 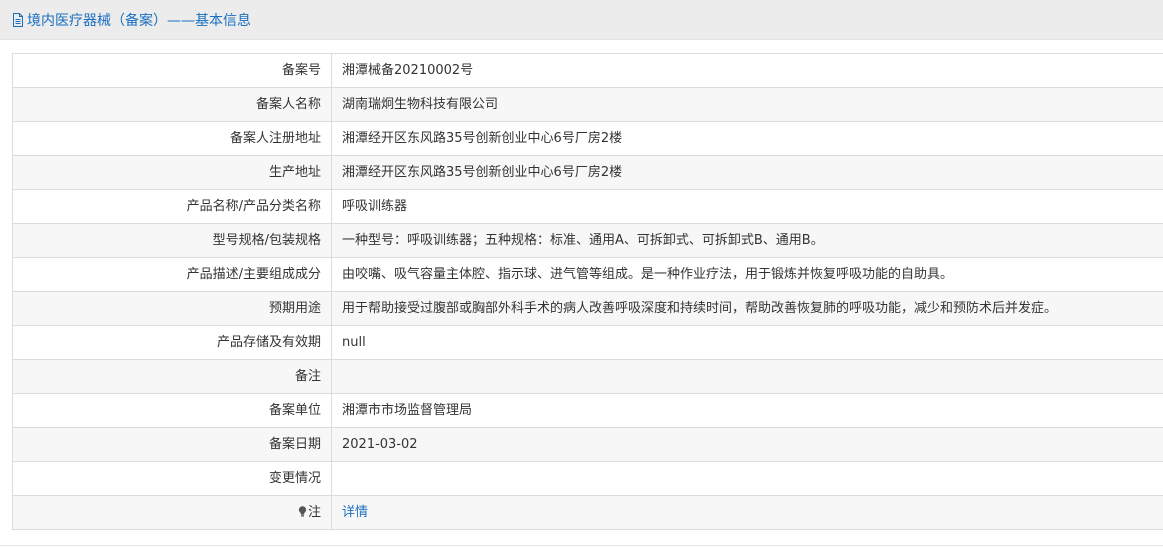 What do you see at coordinates (172, 104) in the screenshot?
I see `field-label: 备案人名称` at bounding box center [172, 104].